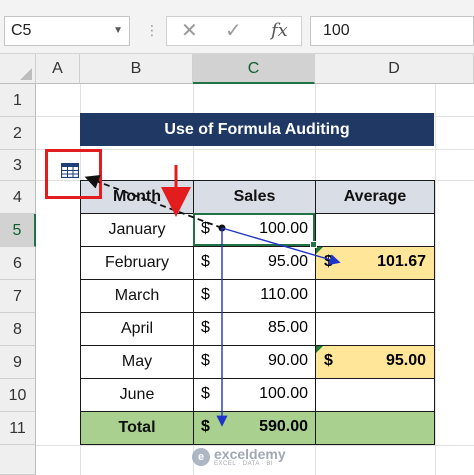 The image size is (474, 475). Describe the element at coordinates (313, 244) in the screenshot. I see `fill-handle` at that location.